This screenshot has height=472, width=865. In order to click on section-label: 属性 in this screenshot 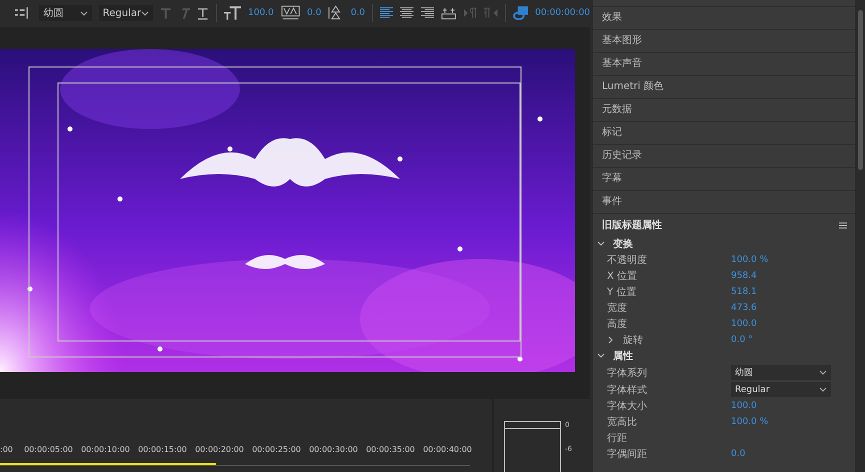, I will do `click(623, 356)`.